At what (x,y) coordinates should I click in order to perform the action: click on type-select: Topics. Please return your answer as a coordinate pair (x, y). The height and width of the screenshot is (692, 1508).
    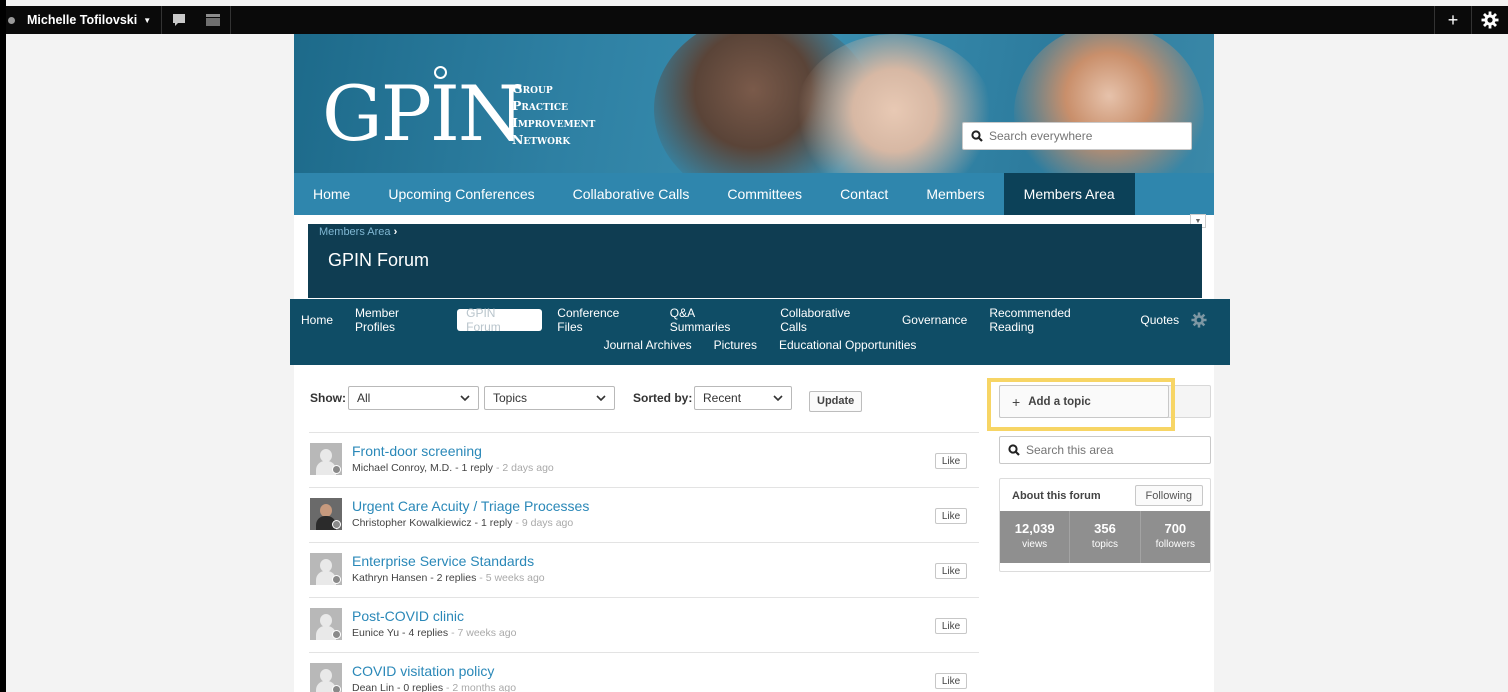
    Looking at the image, I should click on (549, 398).